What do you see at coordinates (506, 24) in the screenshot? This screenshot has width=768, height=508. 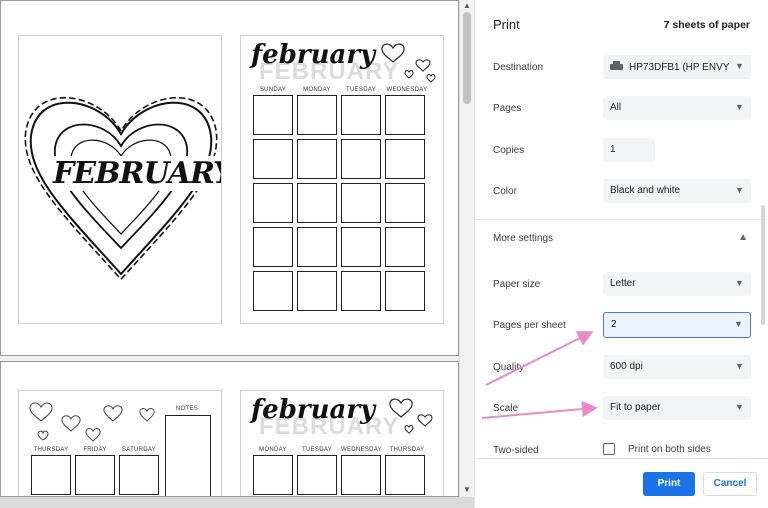 I see `dialog-title: Print` at bounding box center [506, 24].